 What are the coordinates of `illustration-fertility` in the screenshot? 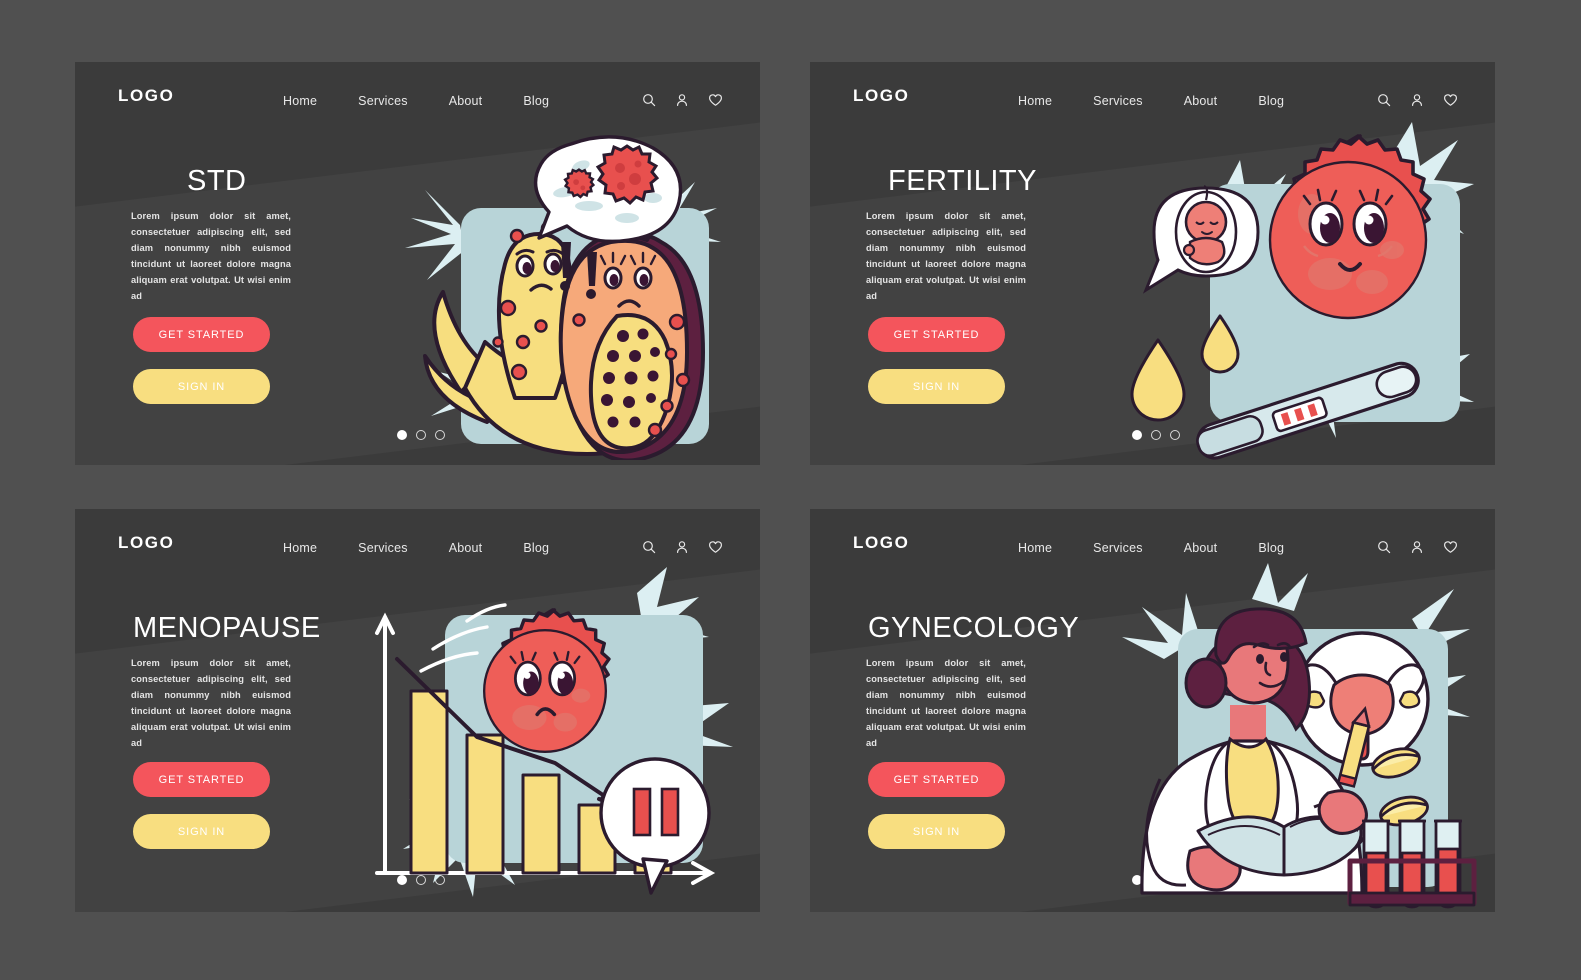 It's located at (1285, 293).